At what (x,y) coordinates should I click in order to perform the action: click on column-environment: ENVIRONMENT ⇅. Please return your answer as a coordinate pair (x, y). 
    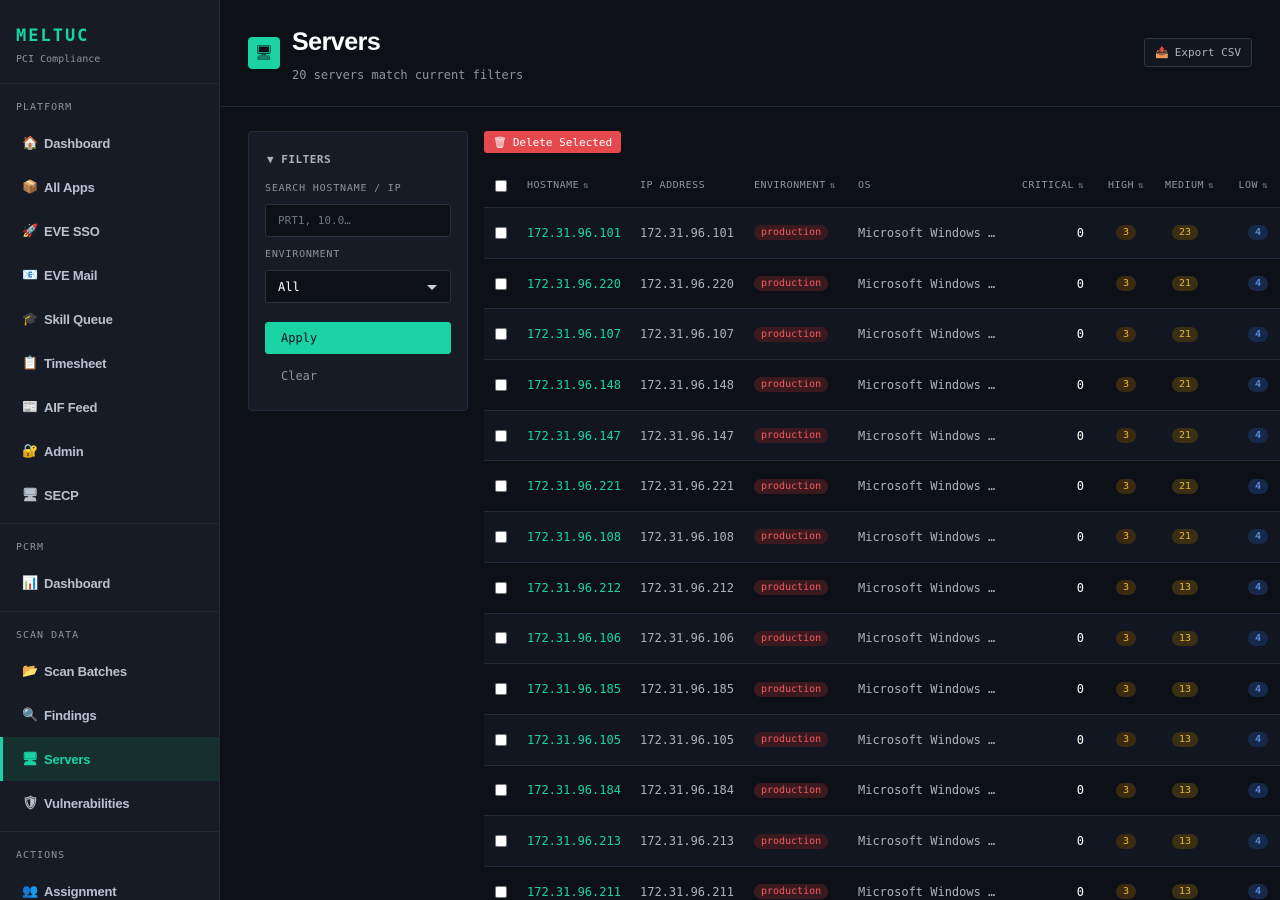
    Looking at the image, I should click on (795, 185).